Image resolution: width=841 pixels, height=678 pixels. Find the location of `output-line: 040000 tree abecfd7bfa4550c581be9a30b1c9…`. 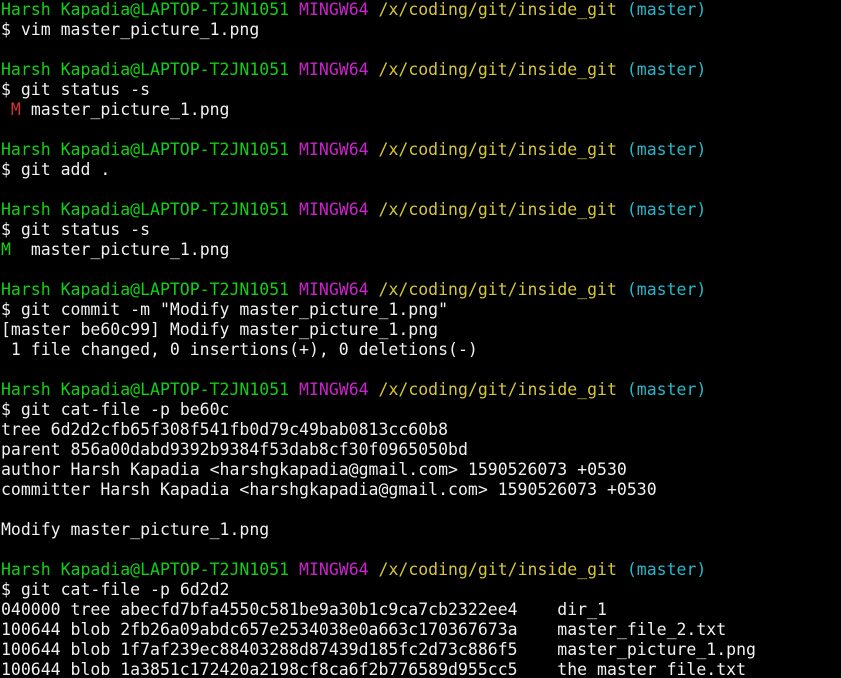

output-line: 040000 tree abecfd7bfa4550c581be9a30b1c9… is located at coordinates (304, 609).